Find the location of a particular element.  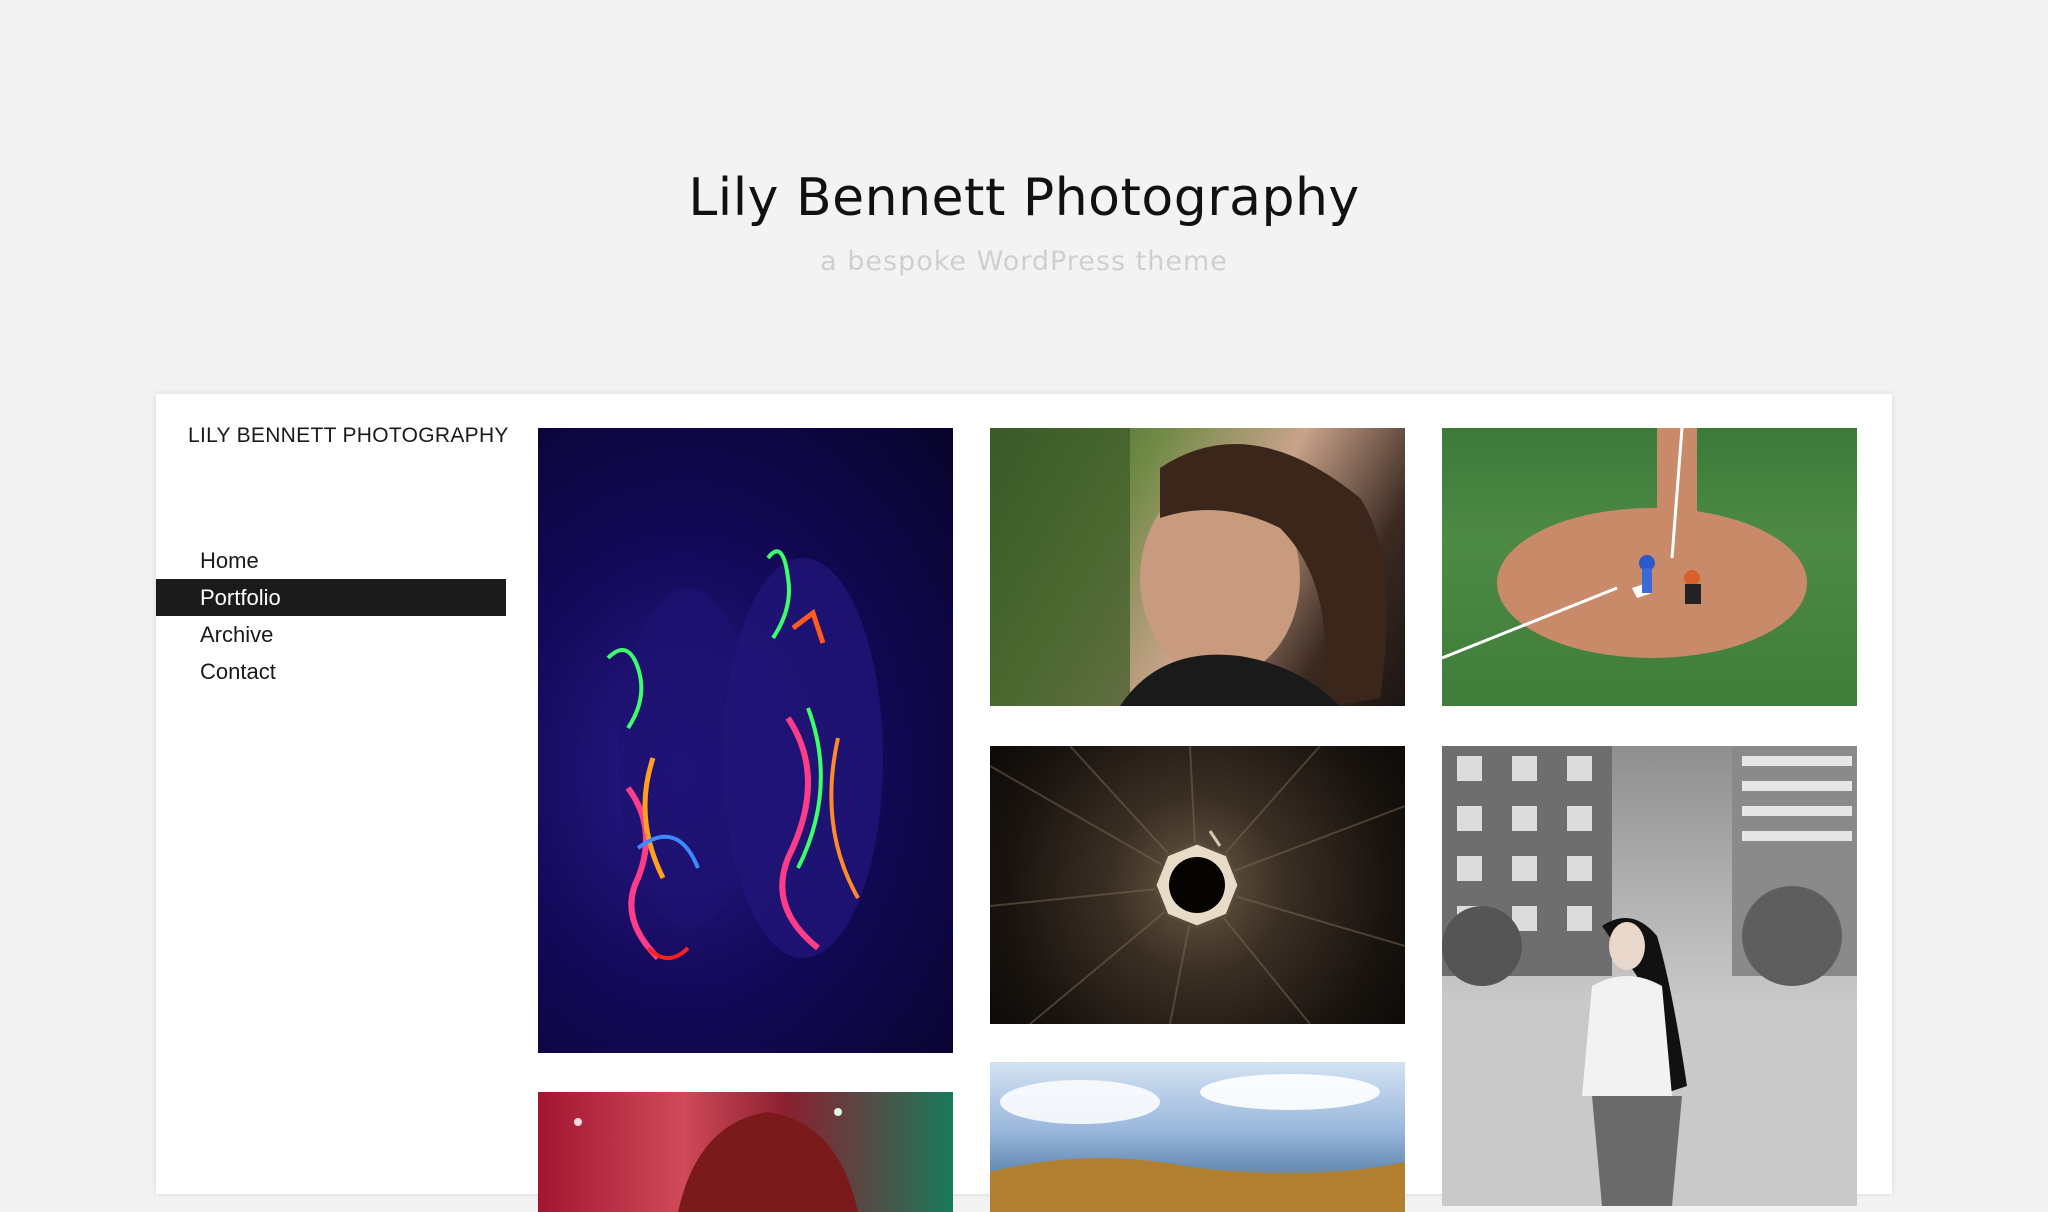

gallery-photo-baseball is located at coordinates (1649, 567).